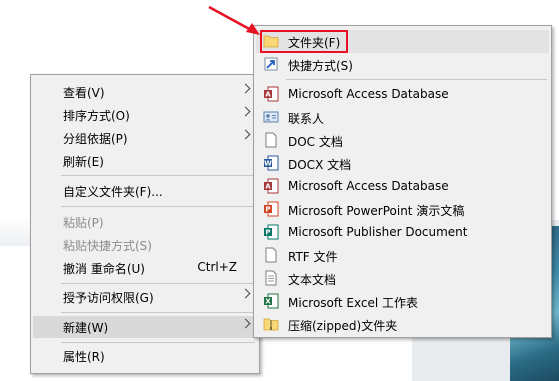 This screenshot has width=559, height=381. I want to click on menu-item-label: 分组依据(P), so click(95, 139).